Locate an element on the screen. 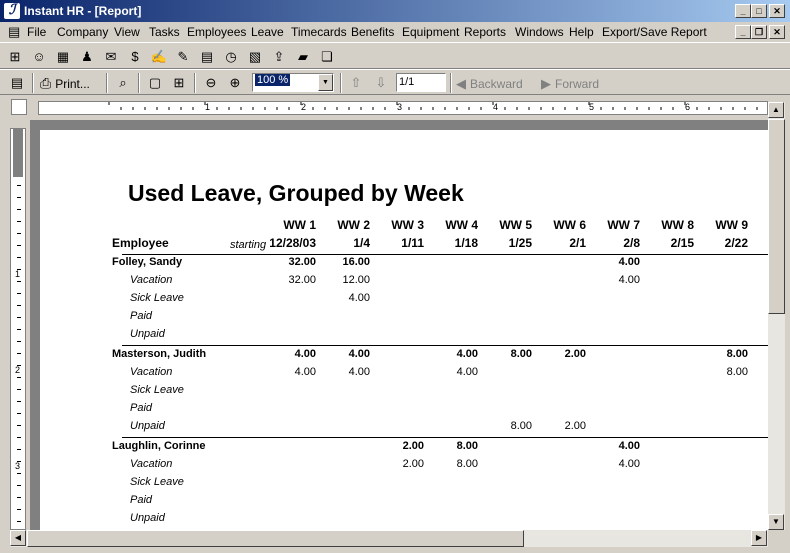 The image size is (790, 553). menu-file: File is located at coordinates (36, 32).